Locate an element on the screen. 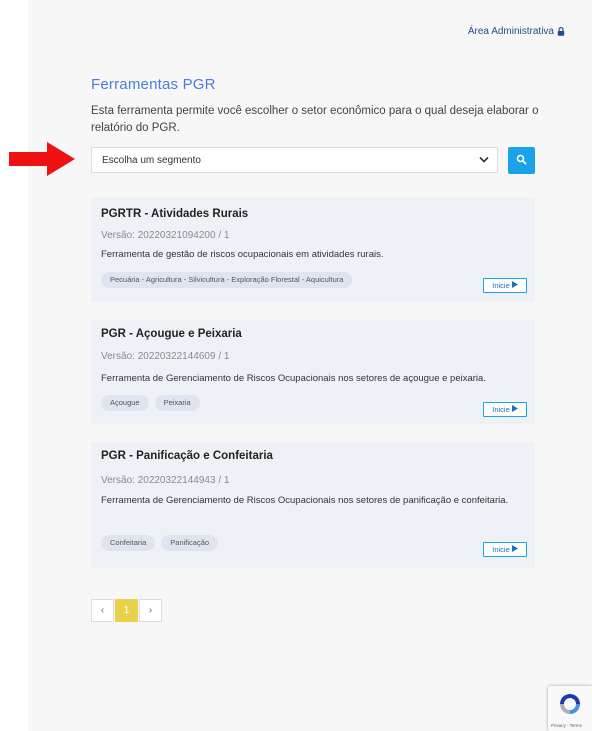 The height and width of the screenshot is (731, 592). recaptcha-icon is located at coordinates (570, 706).